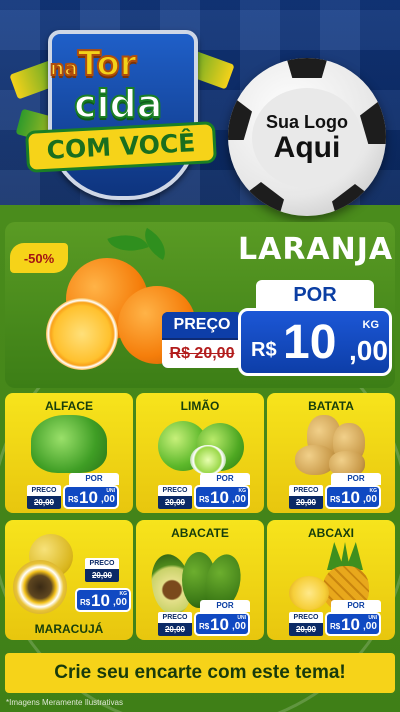 Image resolution: width=400 pixels, height=712 pixels. I want to click on lettuce-icon, so click(69, 444).